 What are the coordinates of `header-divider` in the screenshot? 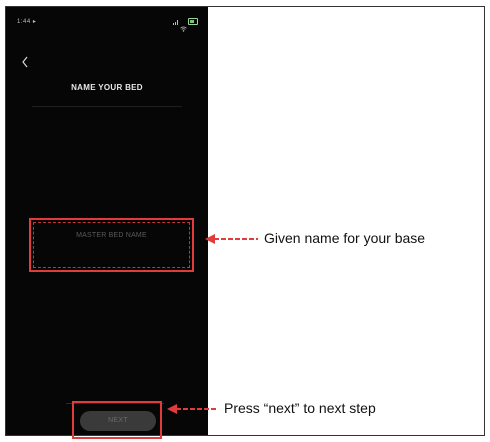 It's located at (107, 106).